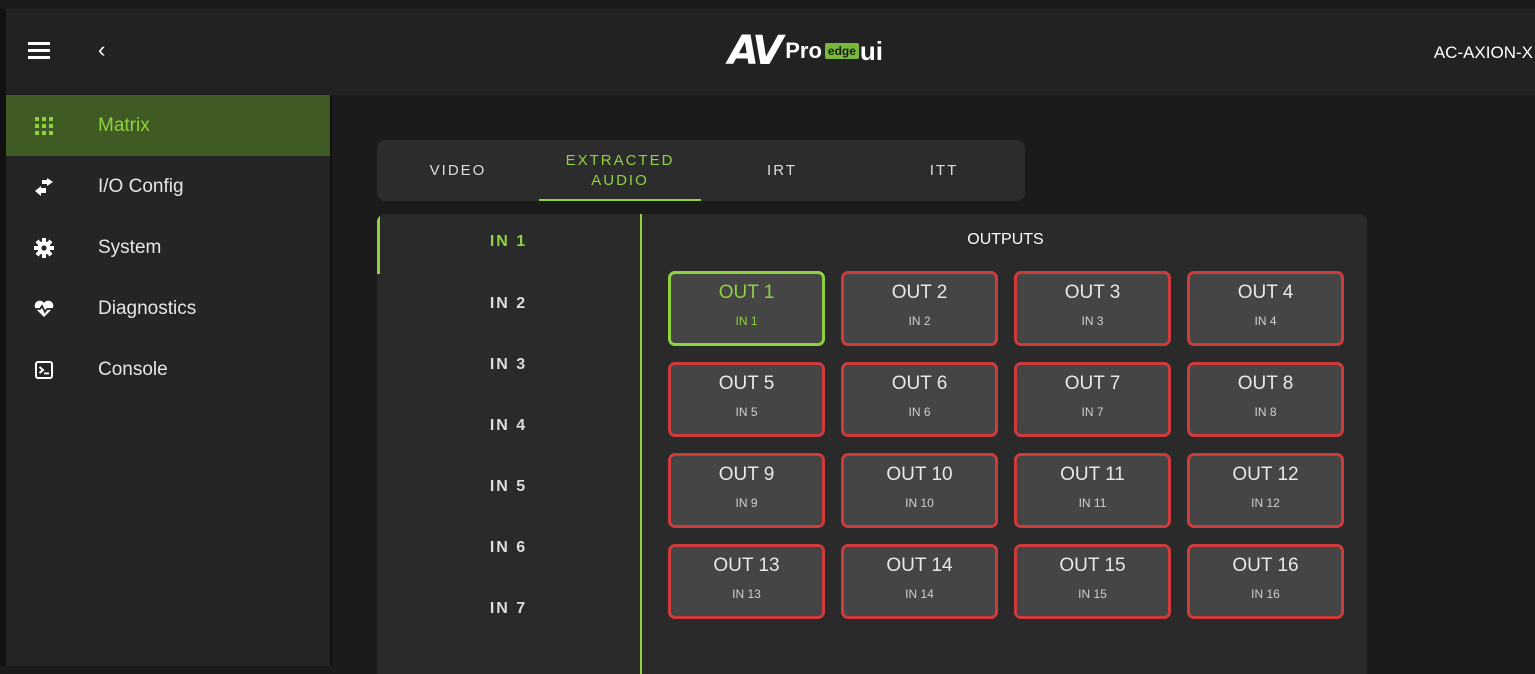 The width and height of the screenshot is (1535, 674). I want to click on output-source: IN 8, so click(1265, 412).